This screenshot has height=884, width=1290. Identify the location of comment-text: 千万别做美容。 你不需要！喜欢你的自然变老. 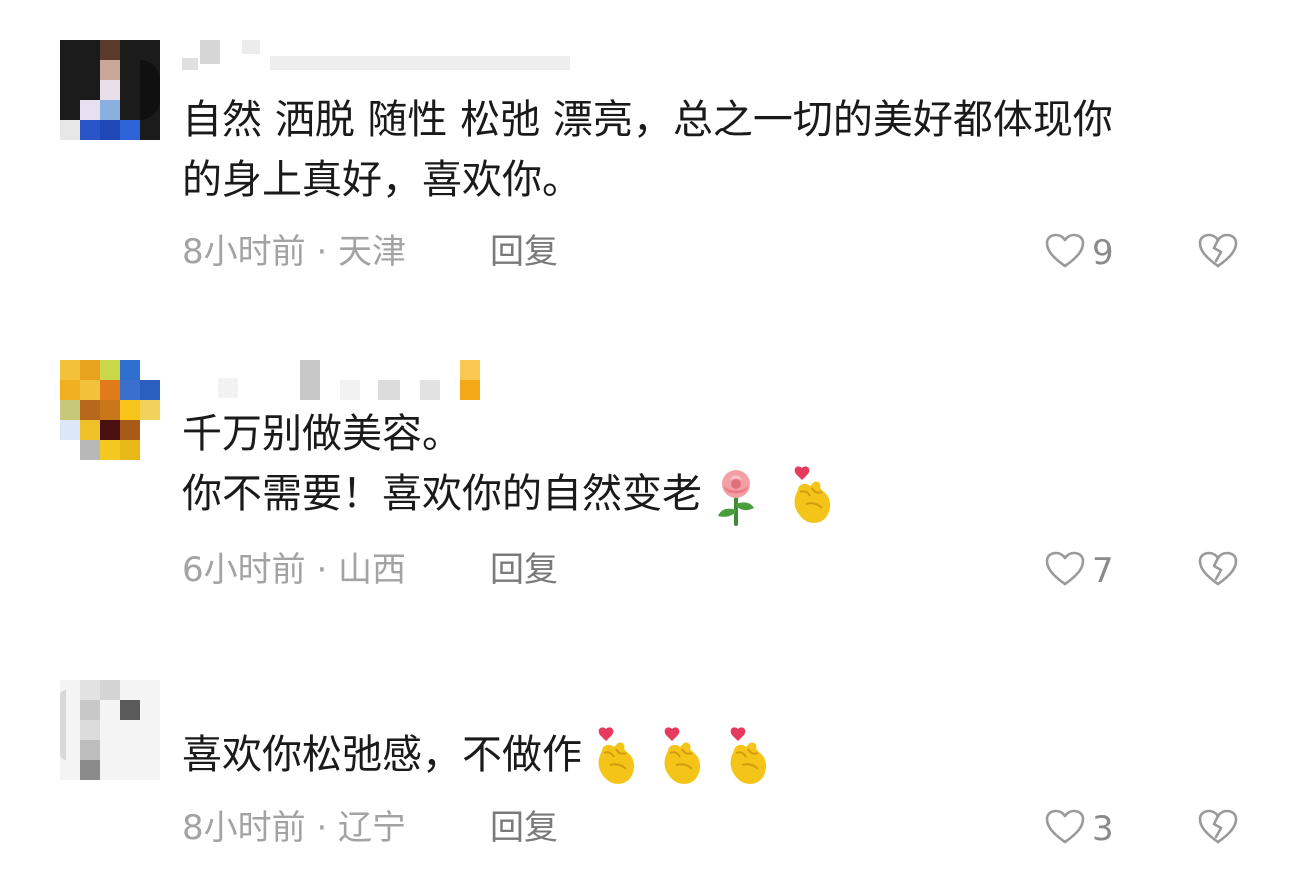
(508, 465).